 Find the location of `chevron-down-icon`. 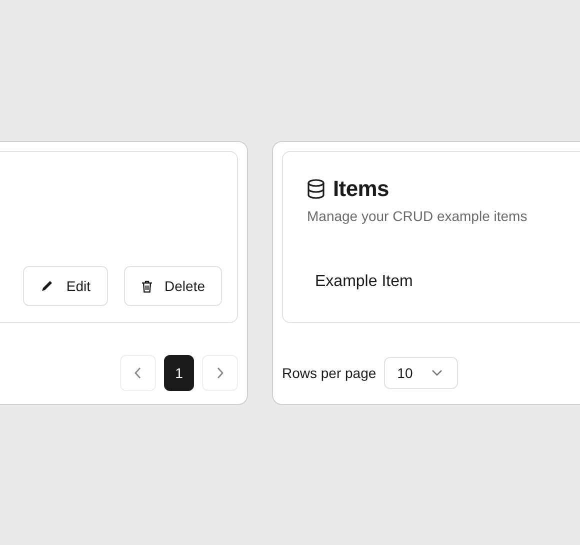

chevron-down-icon is located at coordinates (436, 373).